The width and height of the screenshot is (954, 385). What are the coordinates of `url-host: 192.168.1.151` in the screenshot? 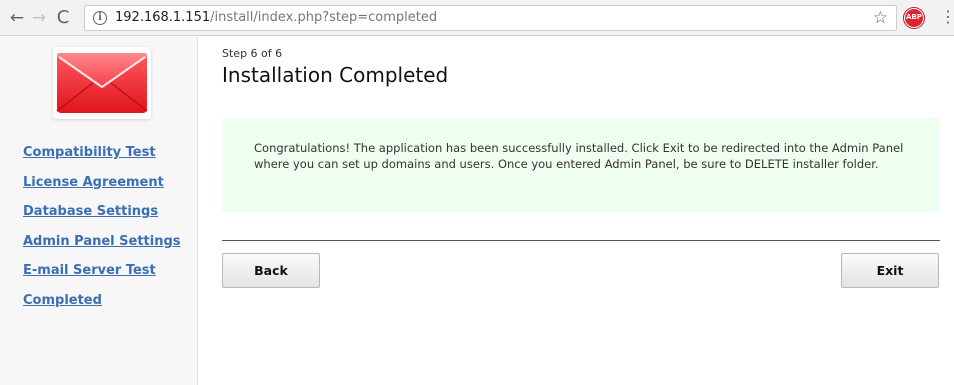 It's located at (163, 17).